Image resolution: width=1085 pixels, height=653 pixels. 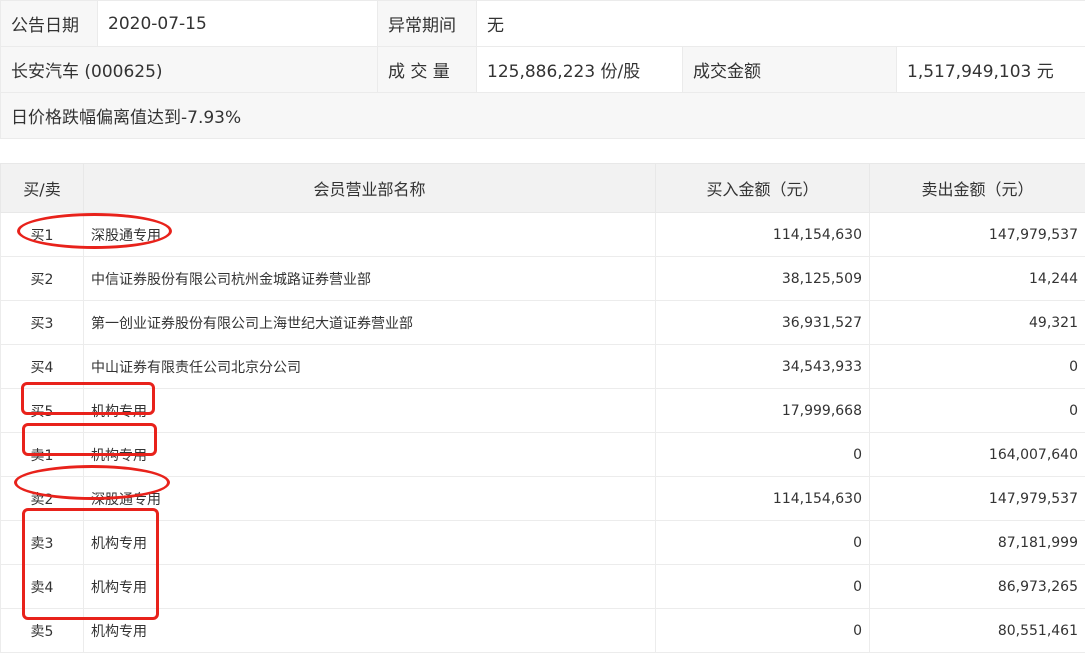 I want to click on row-side: 卖1, so click(x=42, y=455).